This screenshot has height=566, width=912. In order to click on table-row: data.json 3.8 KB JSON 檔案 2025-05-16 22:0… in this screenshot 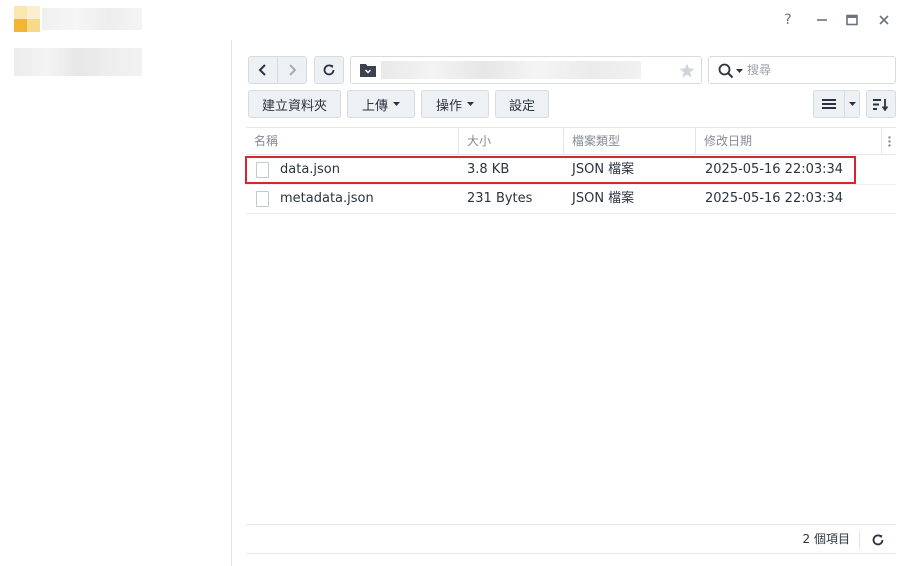, I will do `click(571, 170)`.